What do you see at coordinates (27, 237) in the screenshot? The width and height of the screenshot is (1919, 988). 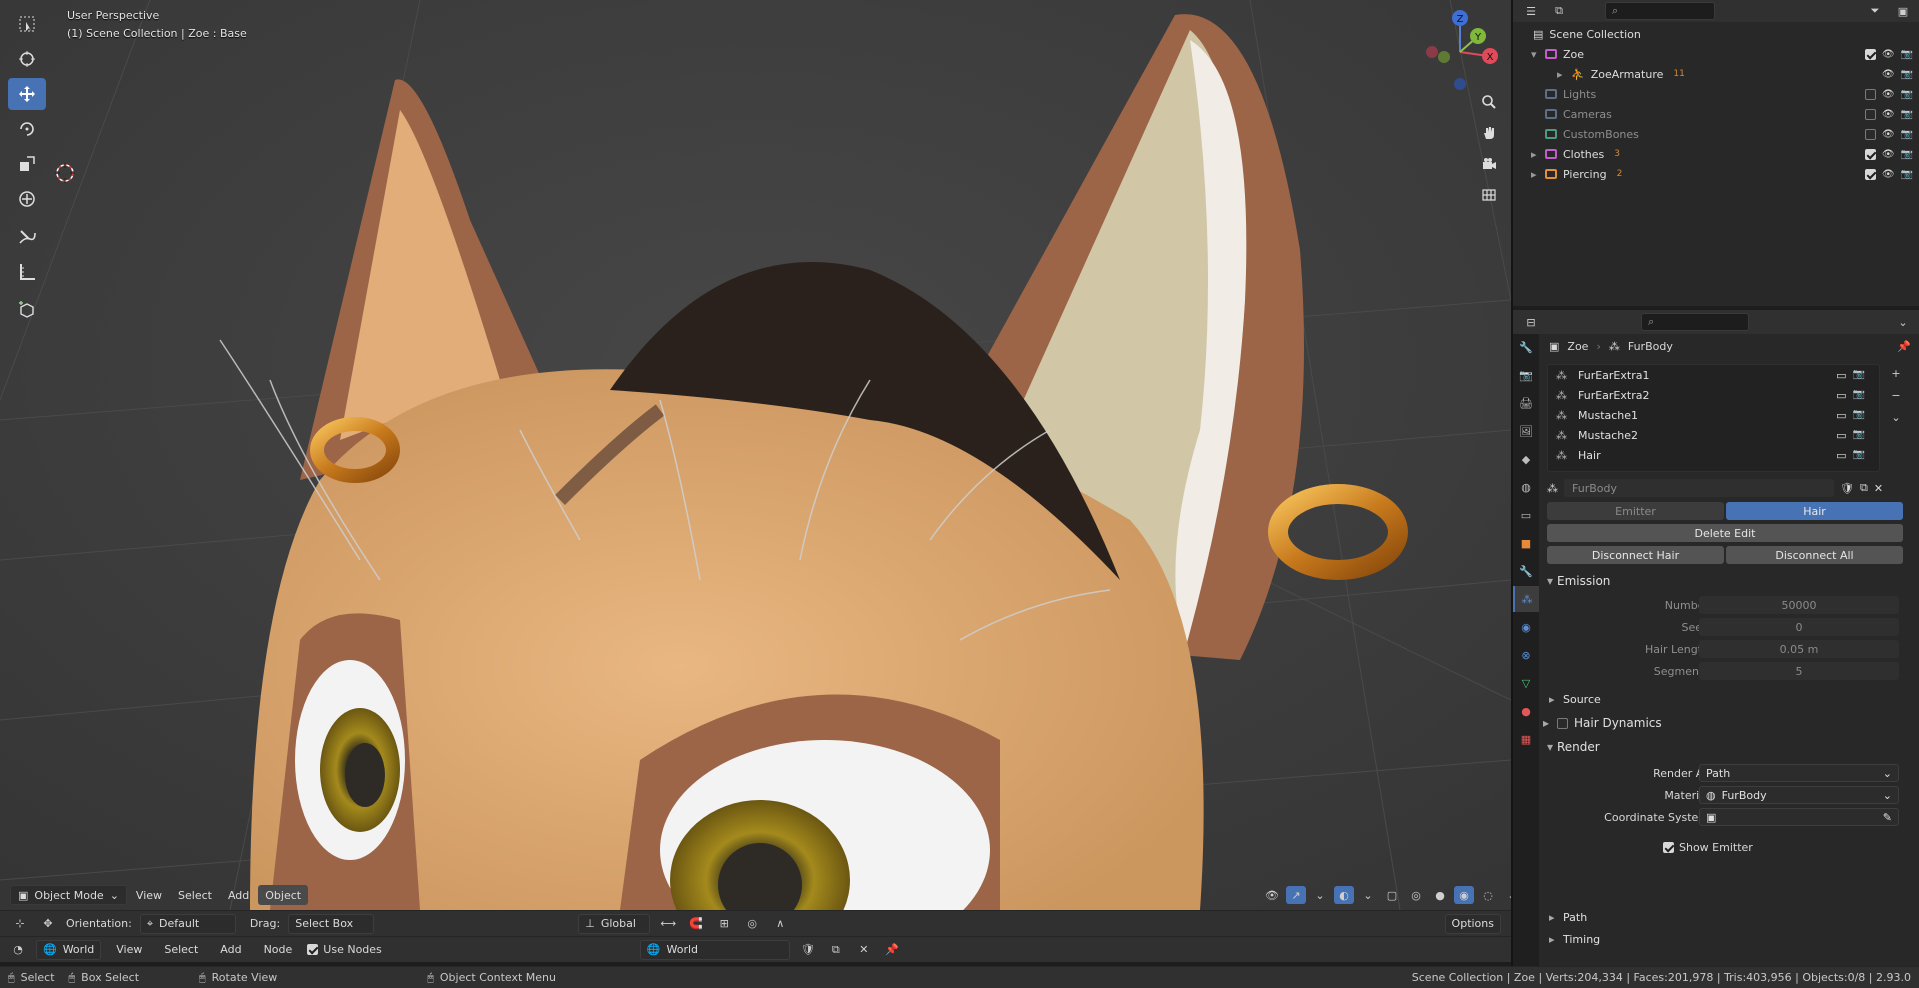 I see `annotate-tool` at bounding box center [27, 237].